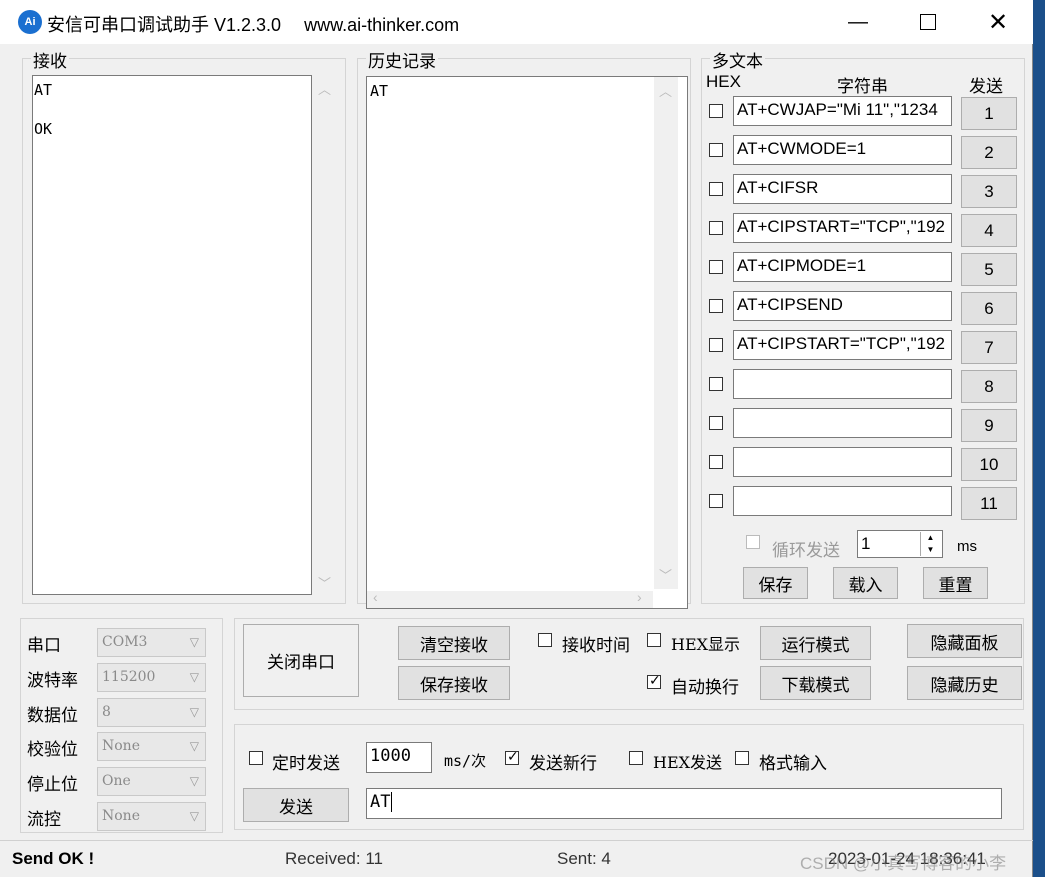 The image size is (1045, 877). Describe the element at coordinates (865, 583) in the screenshot. I see `load-multi-button: 载入` at that location.